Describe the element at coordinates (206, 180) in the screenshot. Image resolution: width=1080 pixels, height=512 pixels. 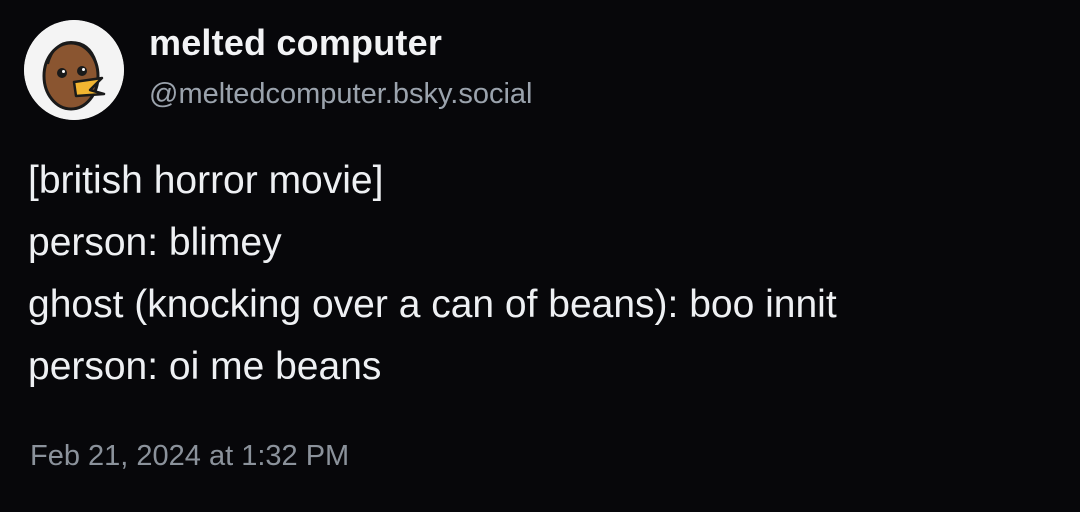
I see `post-line: [british horror movie]` at that location.